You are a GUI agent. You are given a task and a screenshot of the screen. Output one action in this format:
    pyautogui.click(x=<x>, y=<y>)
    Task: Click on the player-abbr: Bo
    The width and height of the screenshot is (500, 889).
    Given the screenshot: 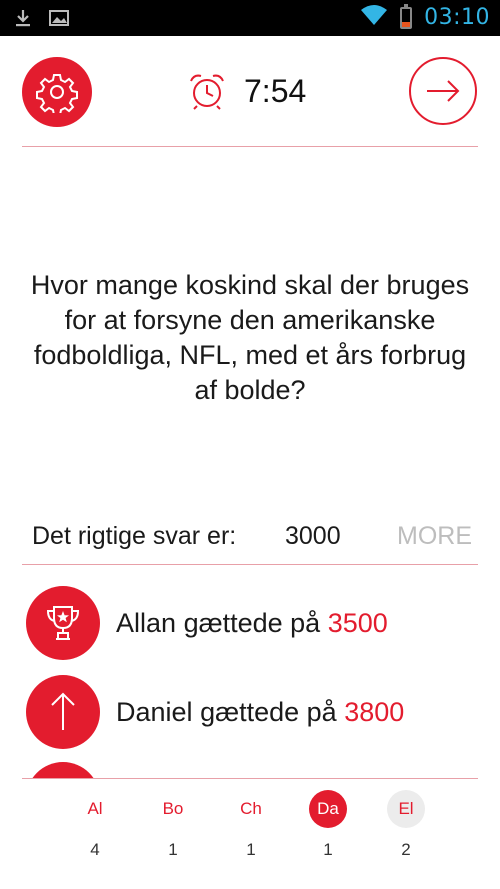 What is the action you would take?
    pyautogui.click(x=173, y=808)
    